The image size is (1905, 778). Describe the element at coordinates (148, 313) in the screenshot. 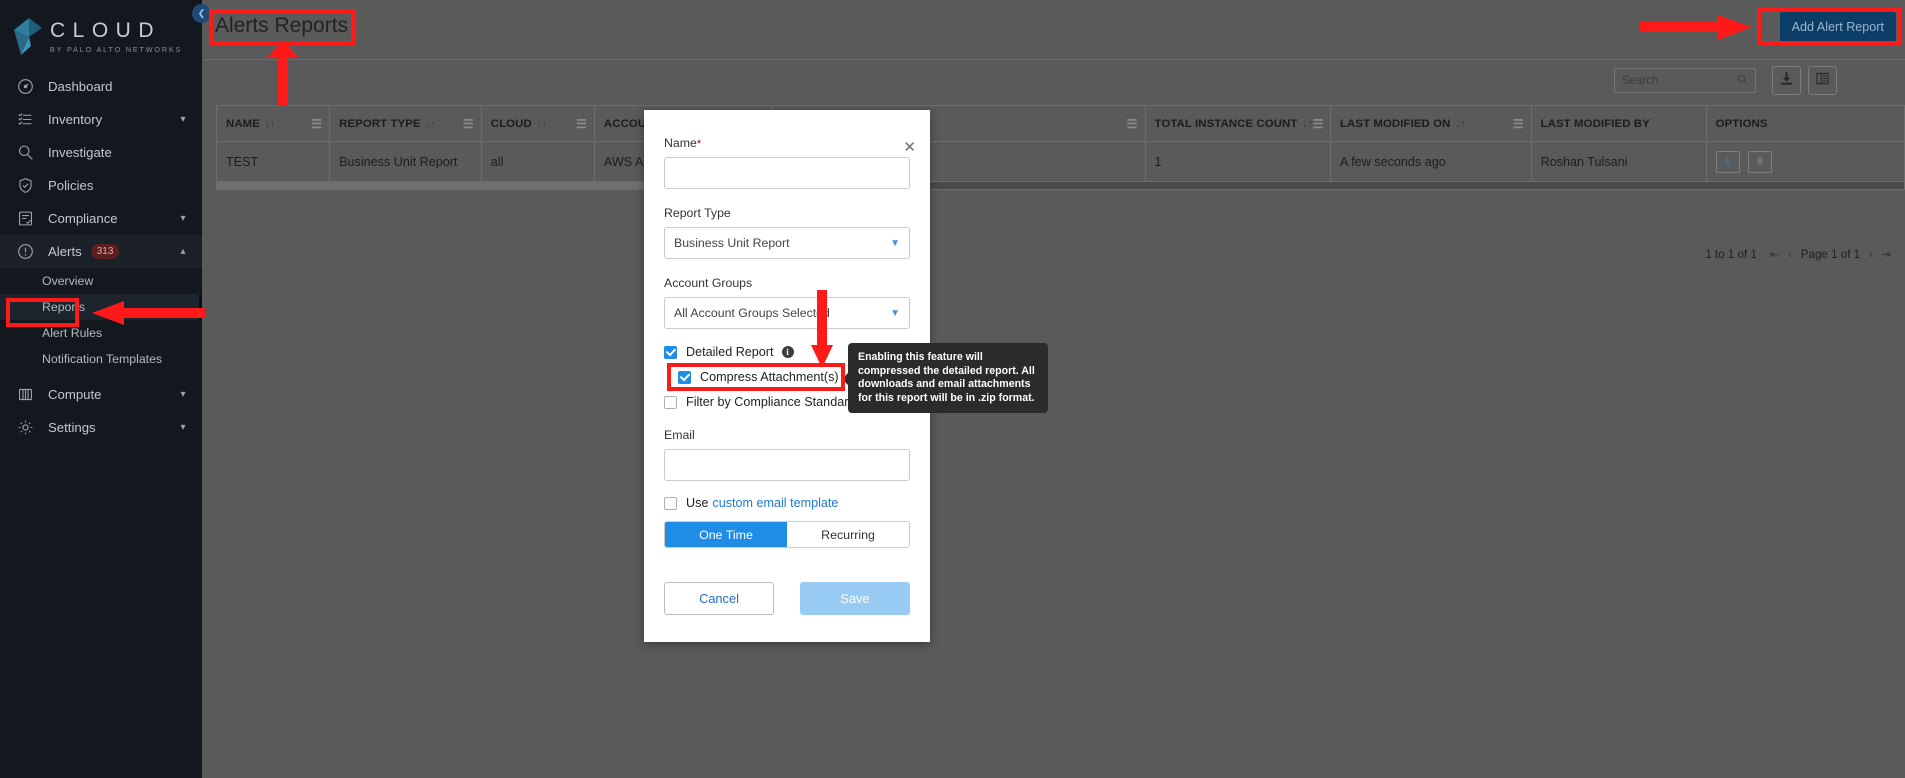

I see `arrow-to-reports-nav` at that location.